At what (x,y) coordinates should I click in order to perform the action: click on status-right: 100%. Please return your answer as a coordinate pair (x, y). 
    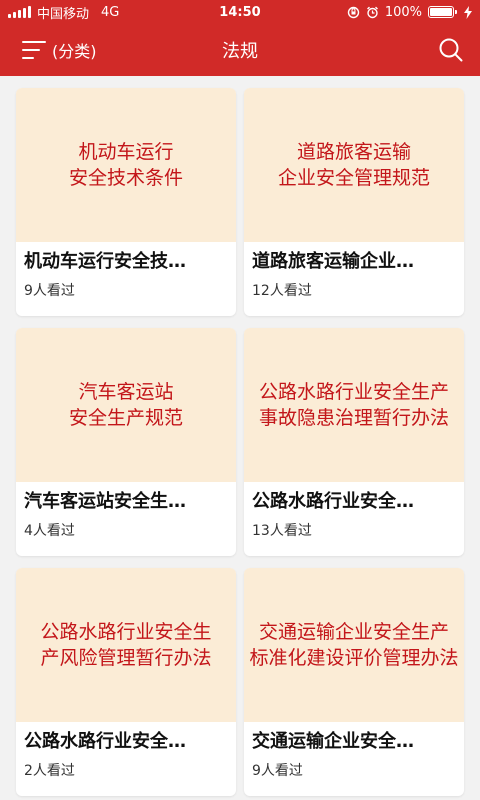
    Looking at the image, I should click on (409, 12).